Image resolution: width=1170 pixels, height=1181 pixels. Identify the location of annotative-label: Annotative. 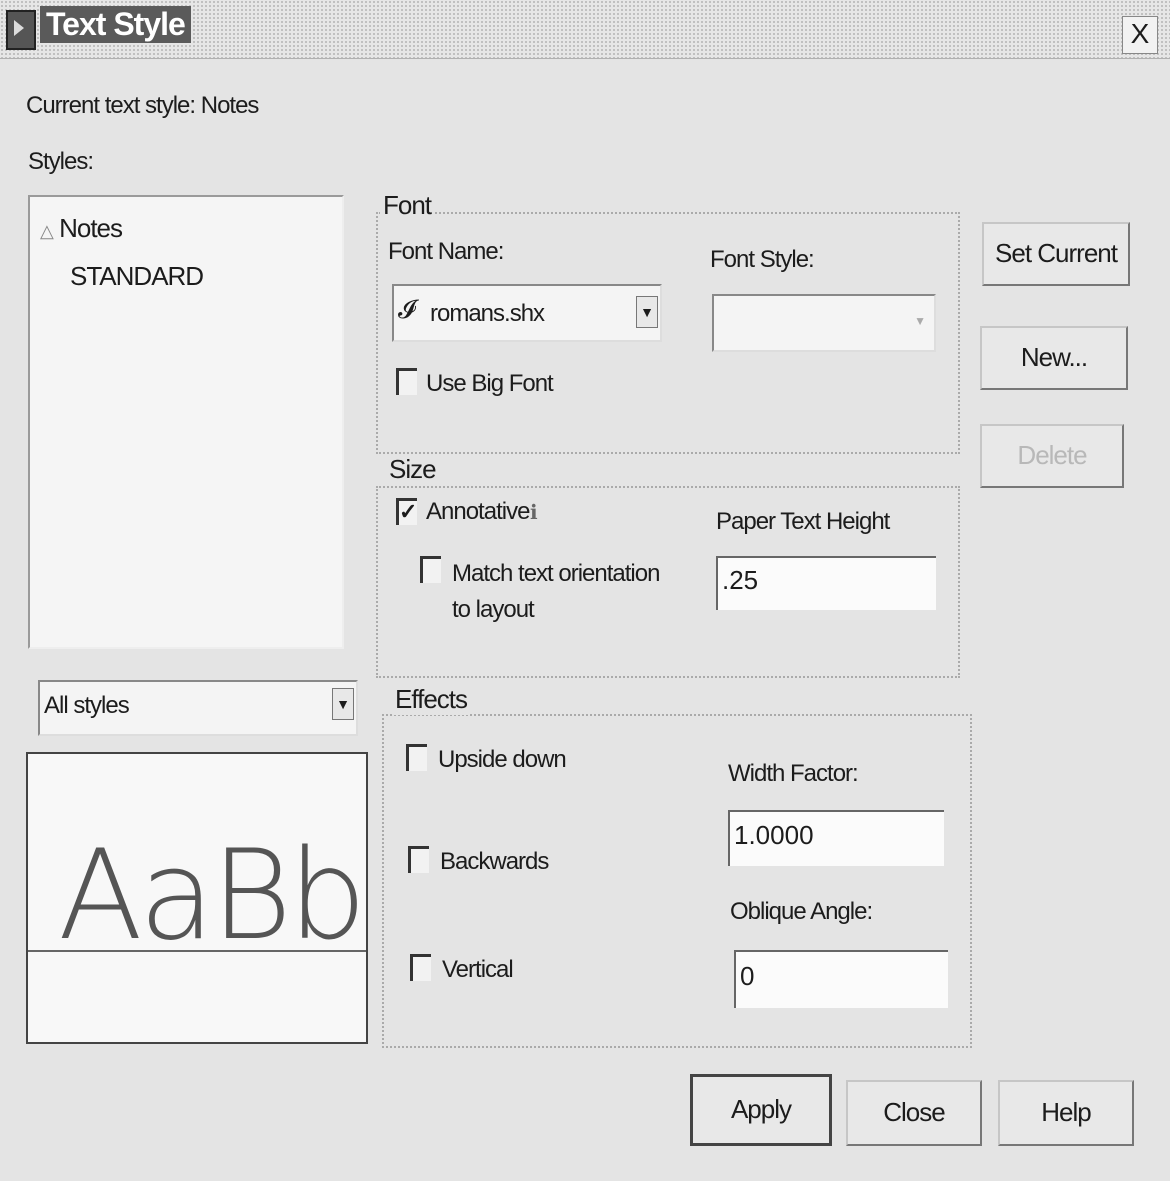
(478, 511).